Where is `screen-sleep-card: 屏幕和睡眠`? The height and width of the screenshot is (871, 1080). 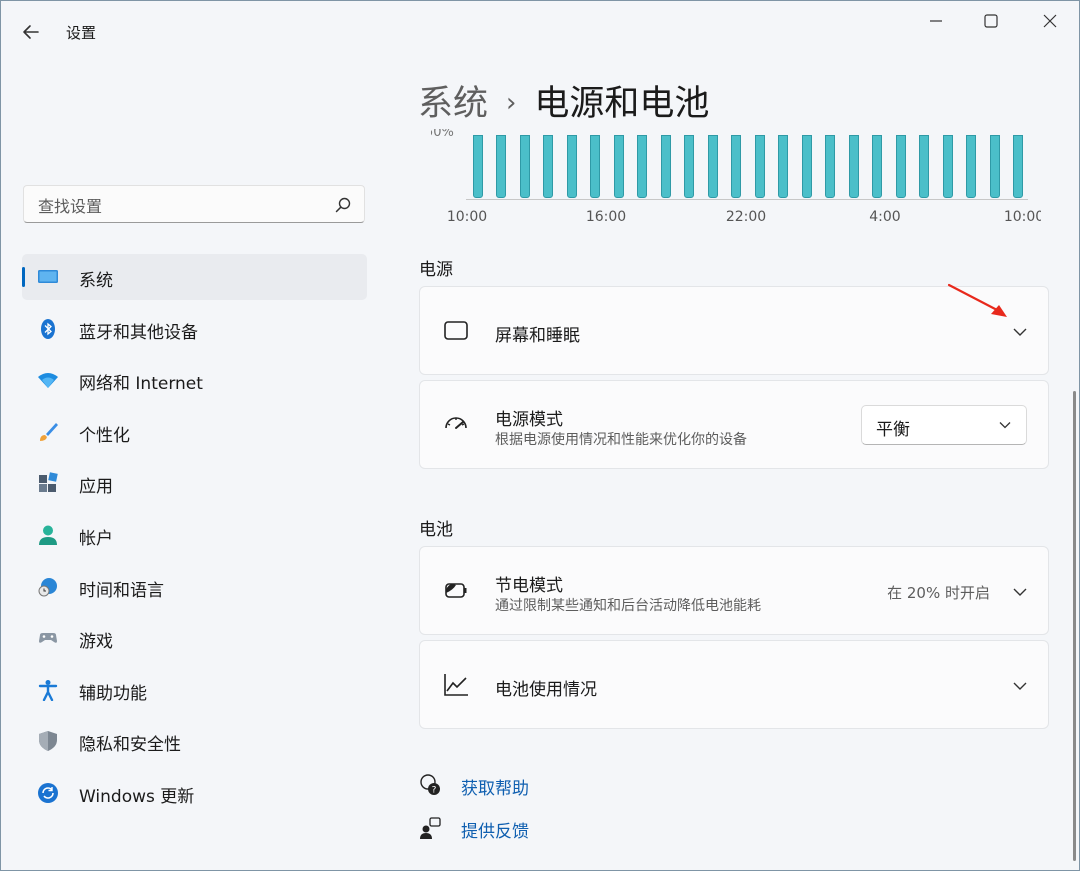
screen-sleep-card: 屏幕和睡眠 is located at coordinates (734, 330).